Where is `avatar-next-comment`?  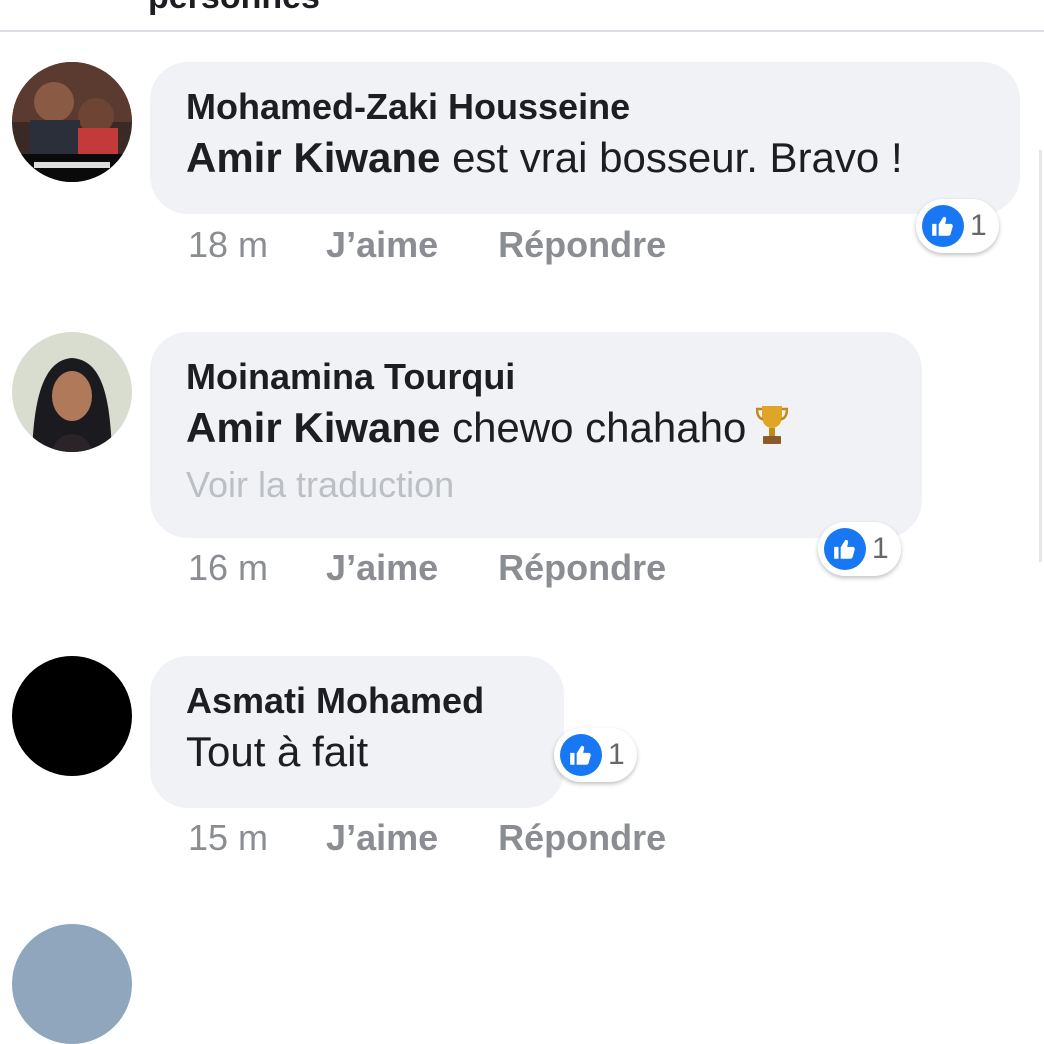 avatar-next-comment is located at coordinates (72, 984).